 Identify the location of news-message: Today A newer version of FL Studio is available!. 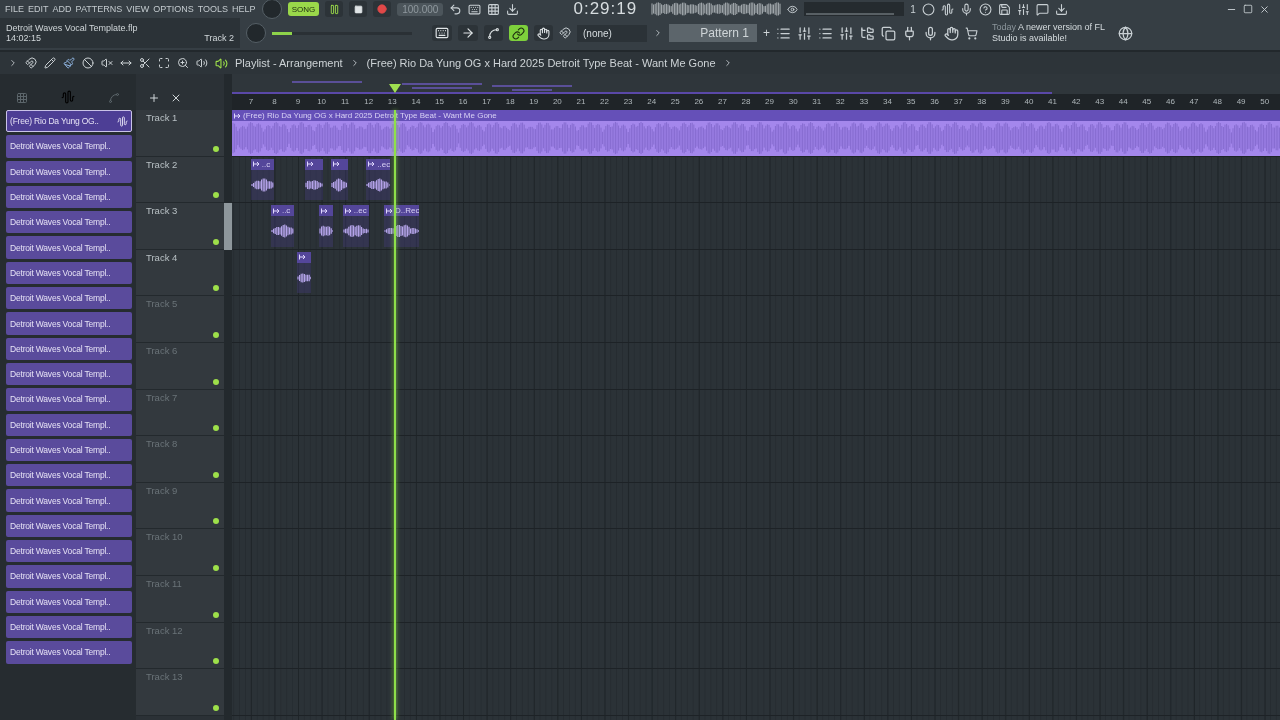
(1052, 33).